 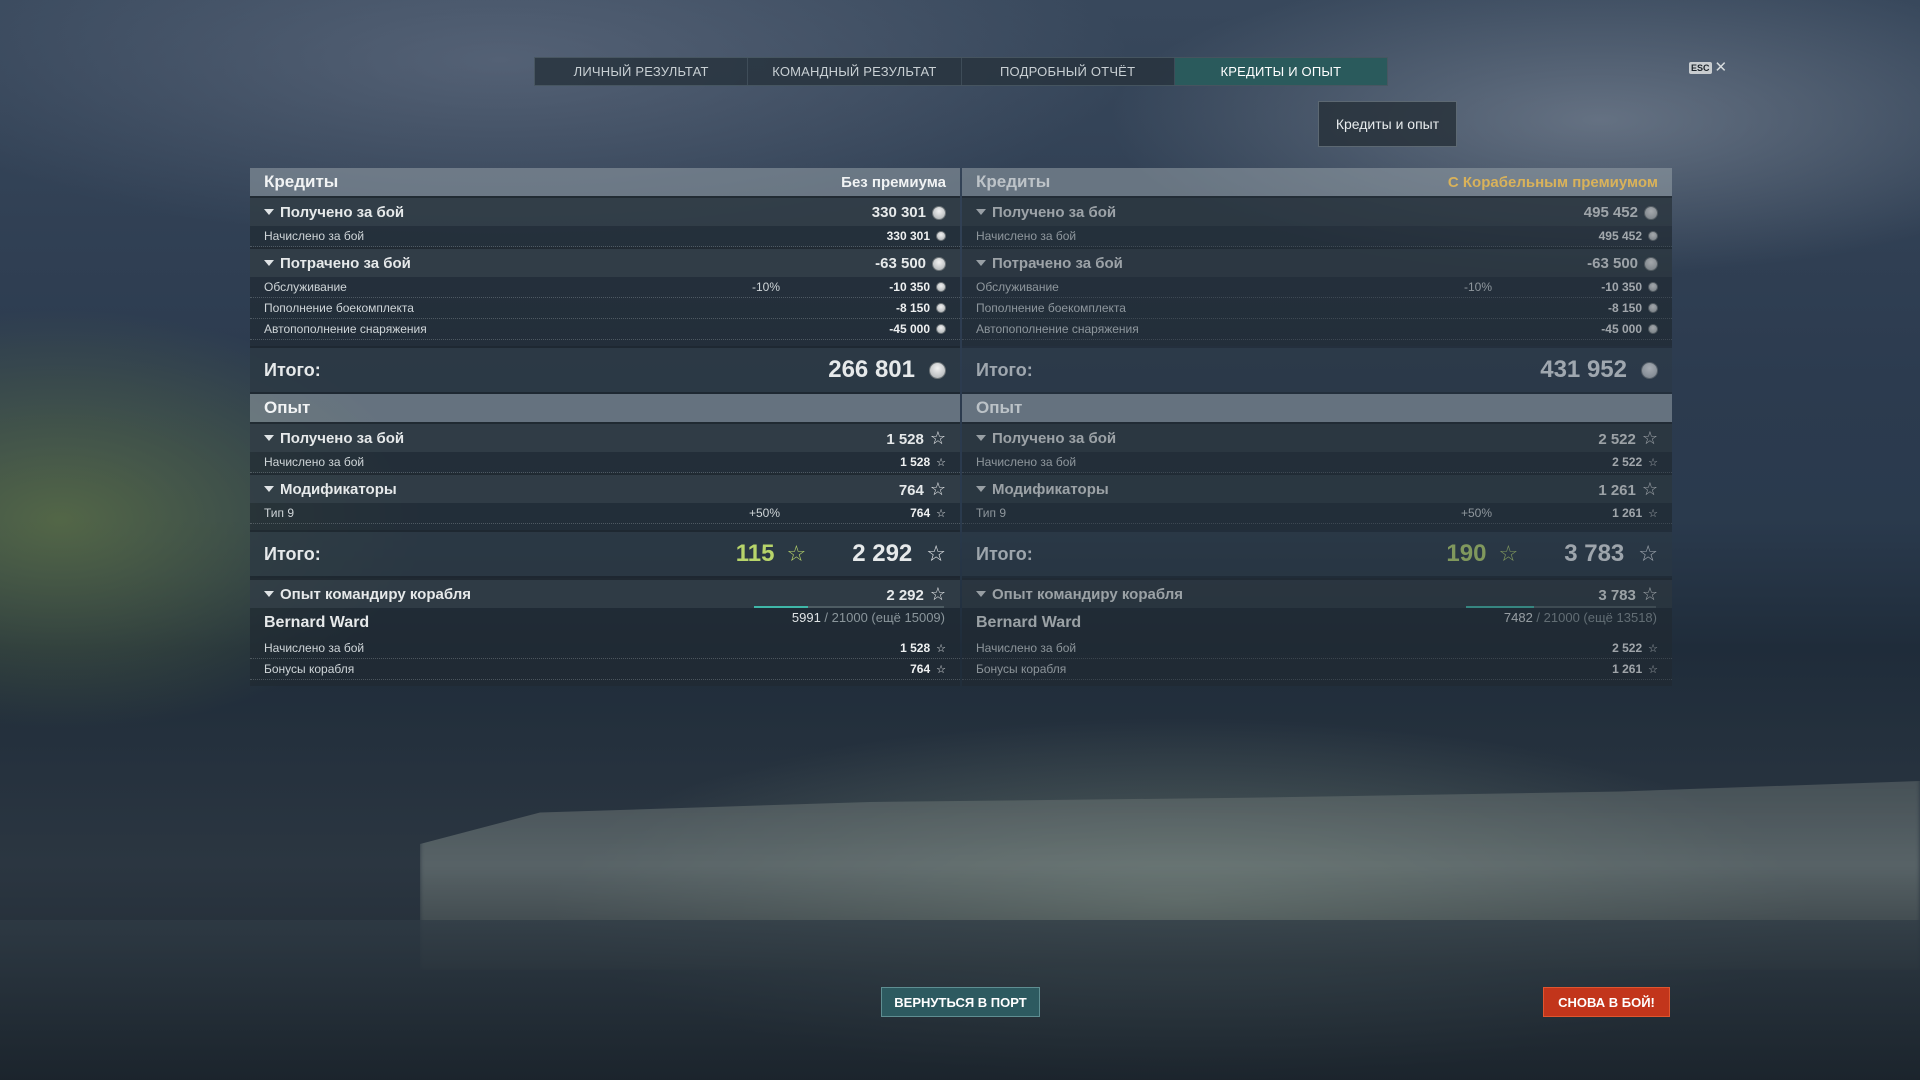 I want to click on esc-close-button: ESC ✕, so click(x=1708, y=67).